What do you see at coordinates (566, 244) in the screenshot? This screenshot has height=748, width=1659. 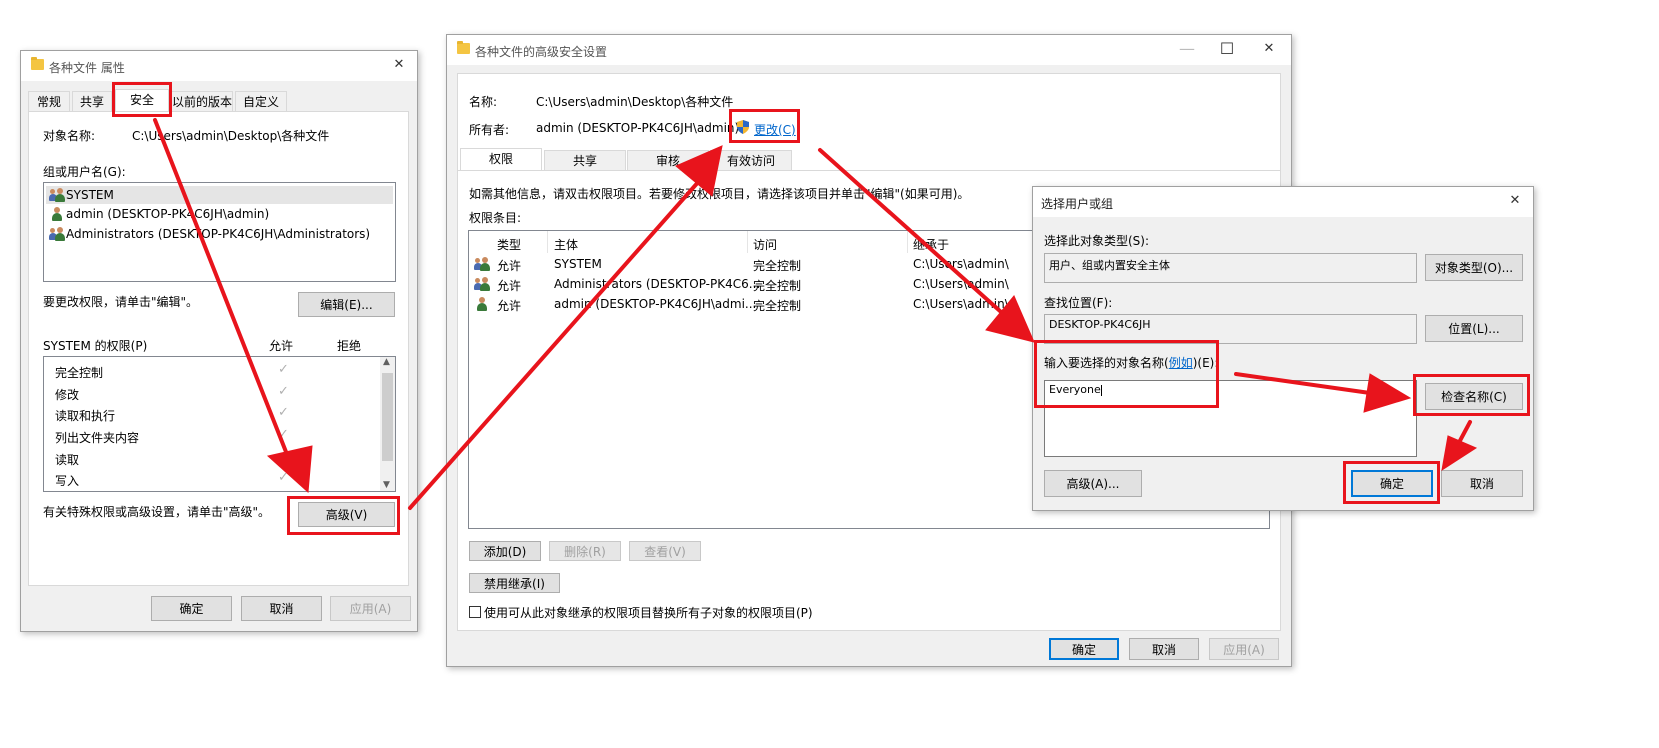 I see `col-principal: 主体` at bounding box center [566, 244].